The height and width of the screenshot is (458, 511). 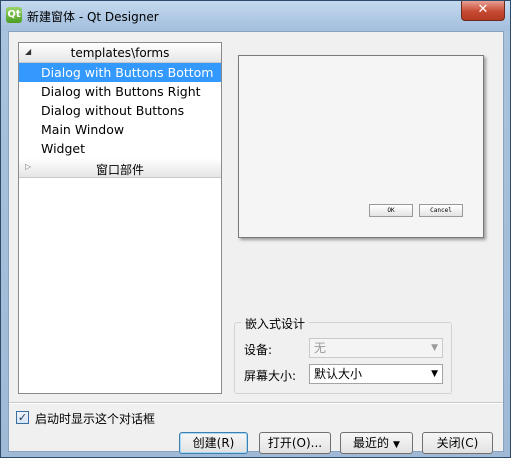 I want to click on title-bar: Qt 新建窗体 - Qt Designer ✕, so click(x=255, y=16).